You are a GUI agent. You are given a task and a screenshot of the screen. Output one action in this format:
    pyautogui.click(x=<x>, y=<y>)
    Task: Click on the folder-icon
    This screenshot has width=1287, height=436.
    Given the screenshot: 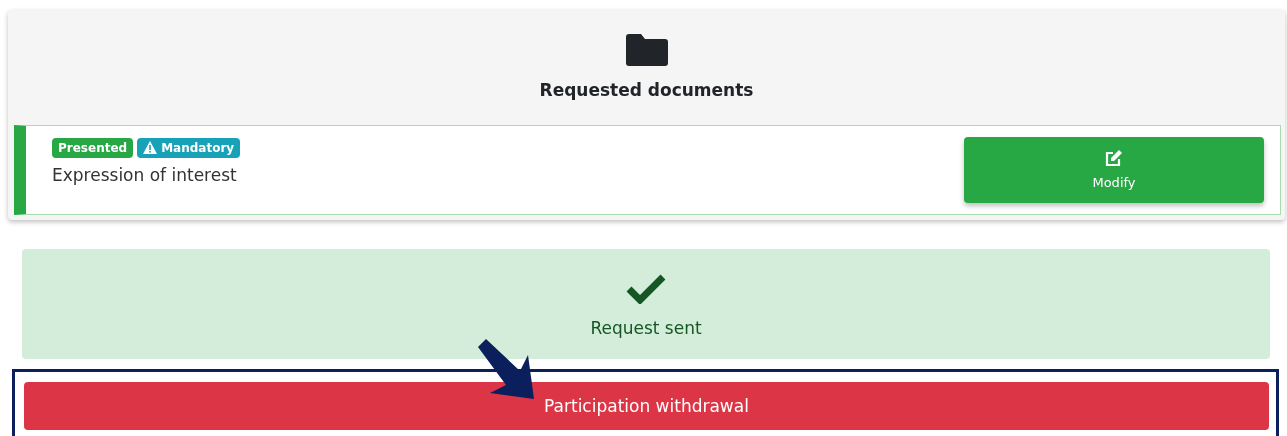 What is the action you would take?
    pyautogui.click(x=646, y=50)
    